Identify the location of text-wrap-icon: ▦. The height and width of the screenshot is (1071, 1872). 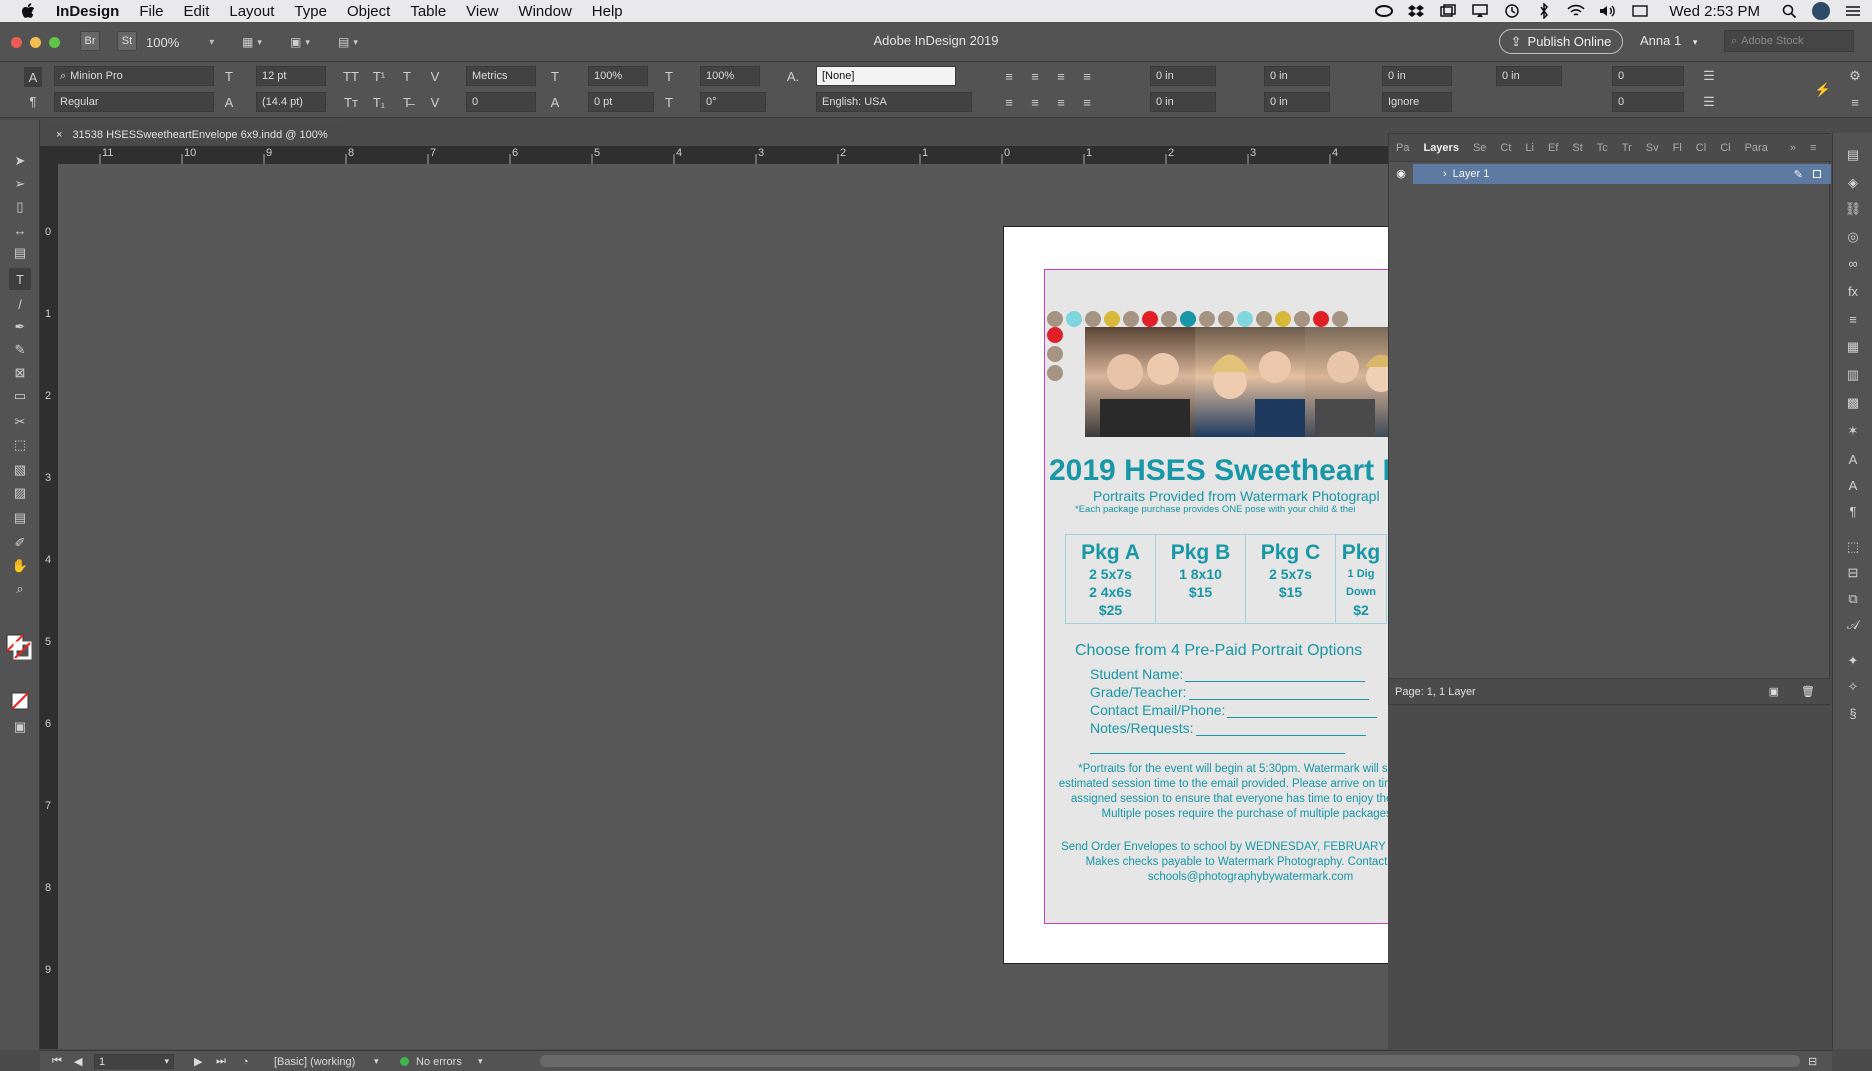
(1853, 347).